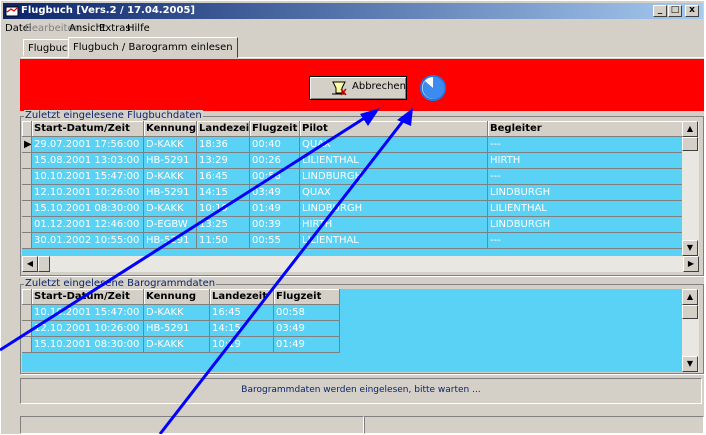 The height and width of the screenshot is (435, 706). Describe the element at coordinates (275, 161) in the screenshot. I see `table-cell: 00:26` at that location.